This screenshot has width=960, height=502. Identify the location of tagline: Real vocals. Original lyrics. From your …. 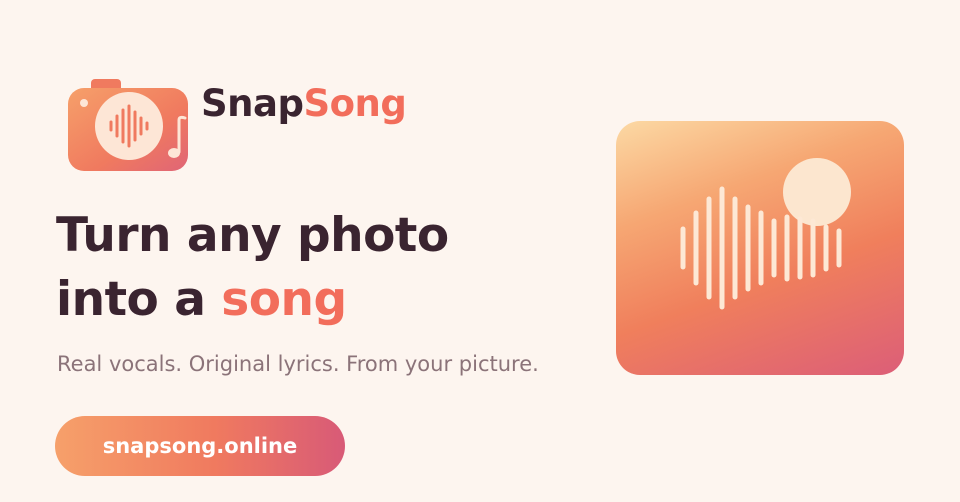
(298, 364).